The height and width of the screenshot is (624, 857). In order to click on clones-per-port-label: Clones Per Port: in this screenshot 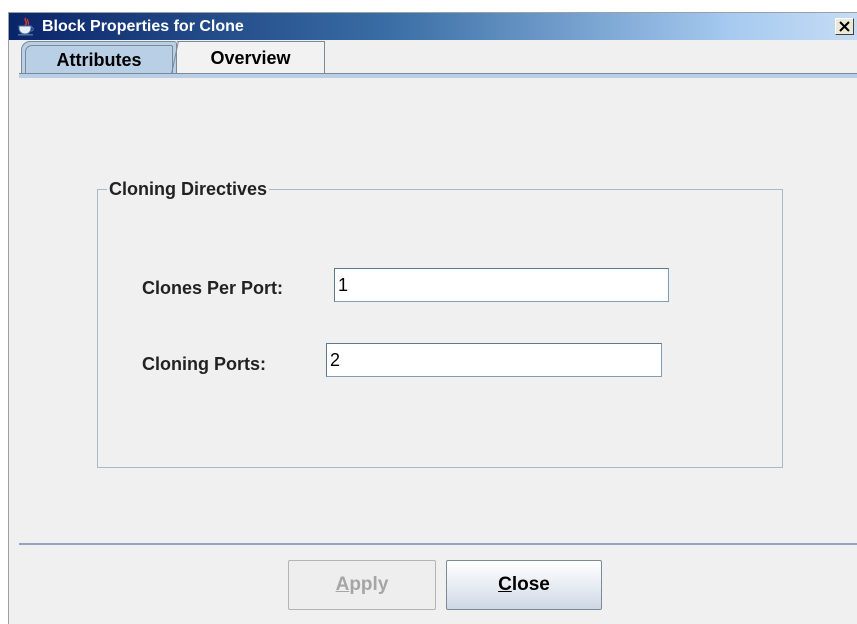, I will do `click(213, 288)`.